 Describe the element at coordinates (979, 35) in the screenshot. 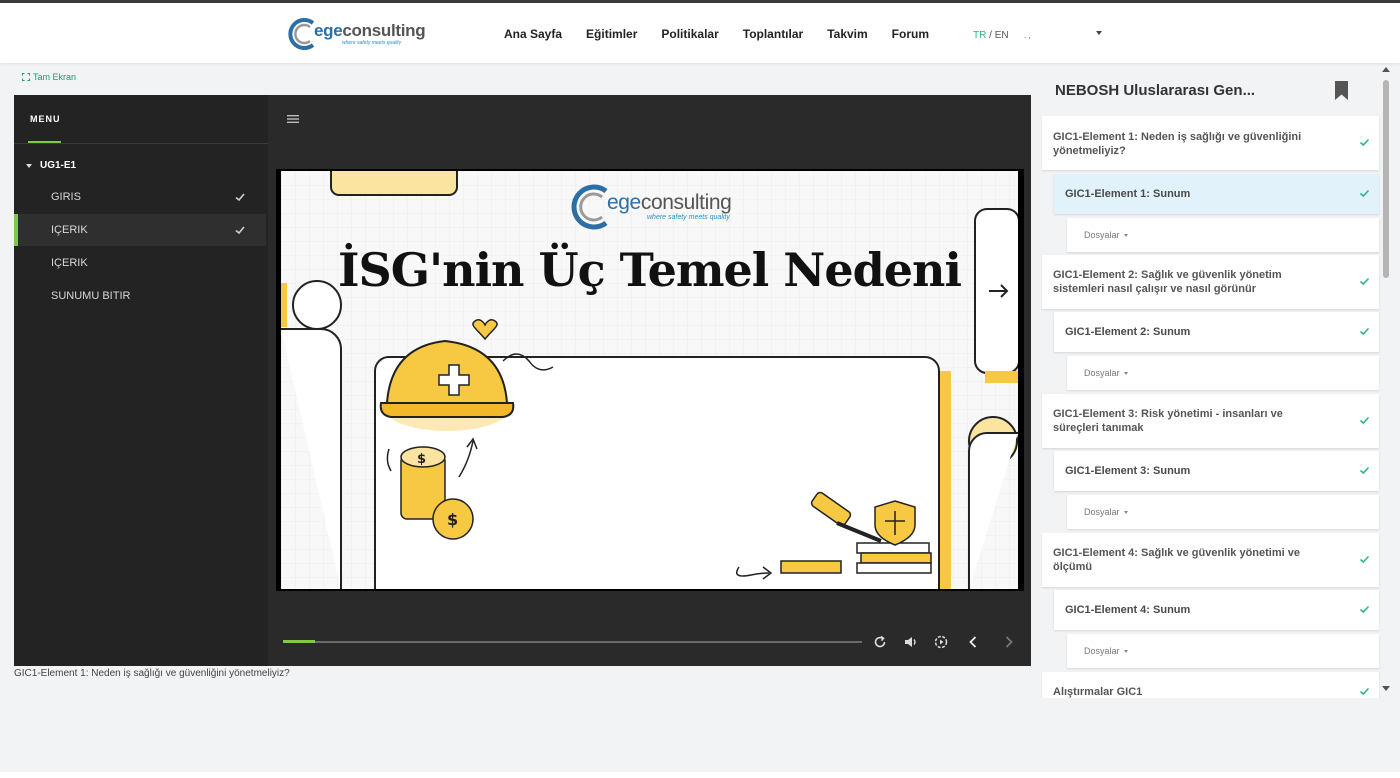

I see `lang-tr: TR` at that location.